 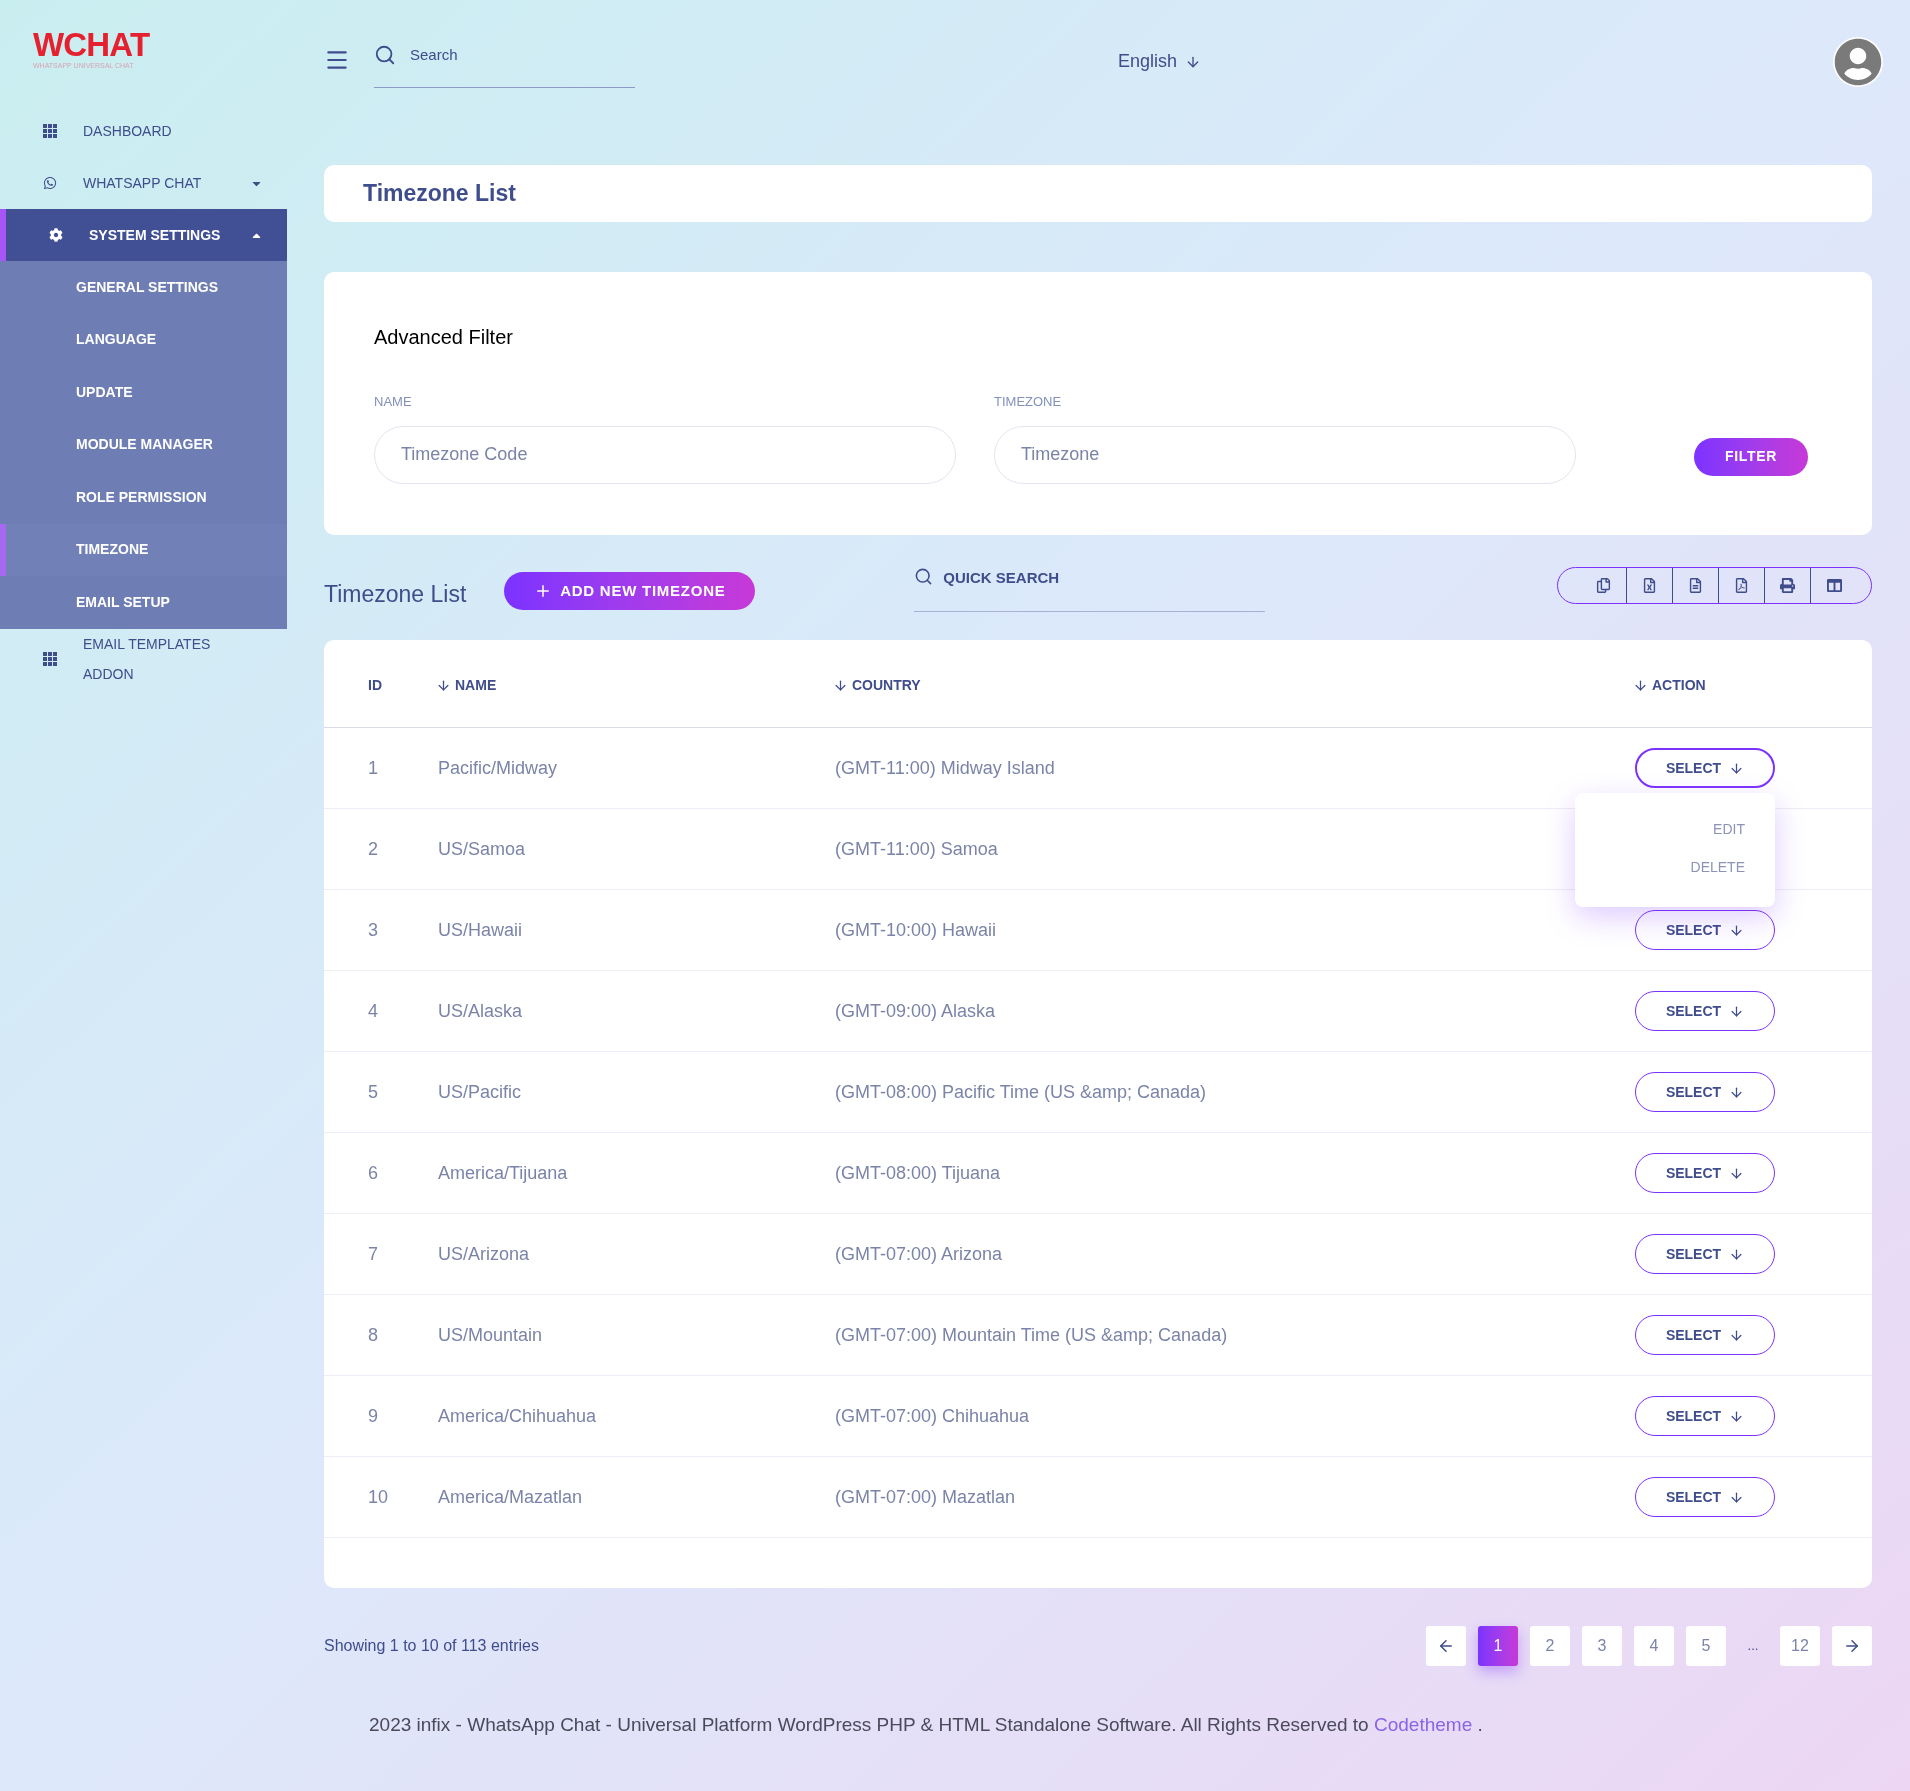 I want to click on whatsapp-icon, so click(x=50, y=183).